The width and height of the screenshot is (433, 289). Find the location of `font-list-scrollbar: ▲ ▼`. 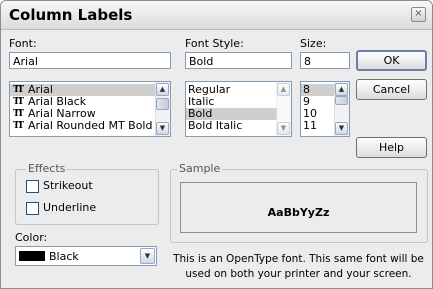

font-list-scrollbar: ▲ ▼ is located at coordinates (162, 109).